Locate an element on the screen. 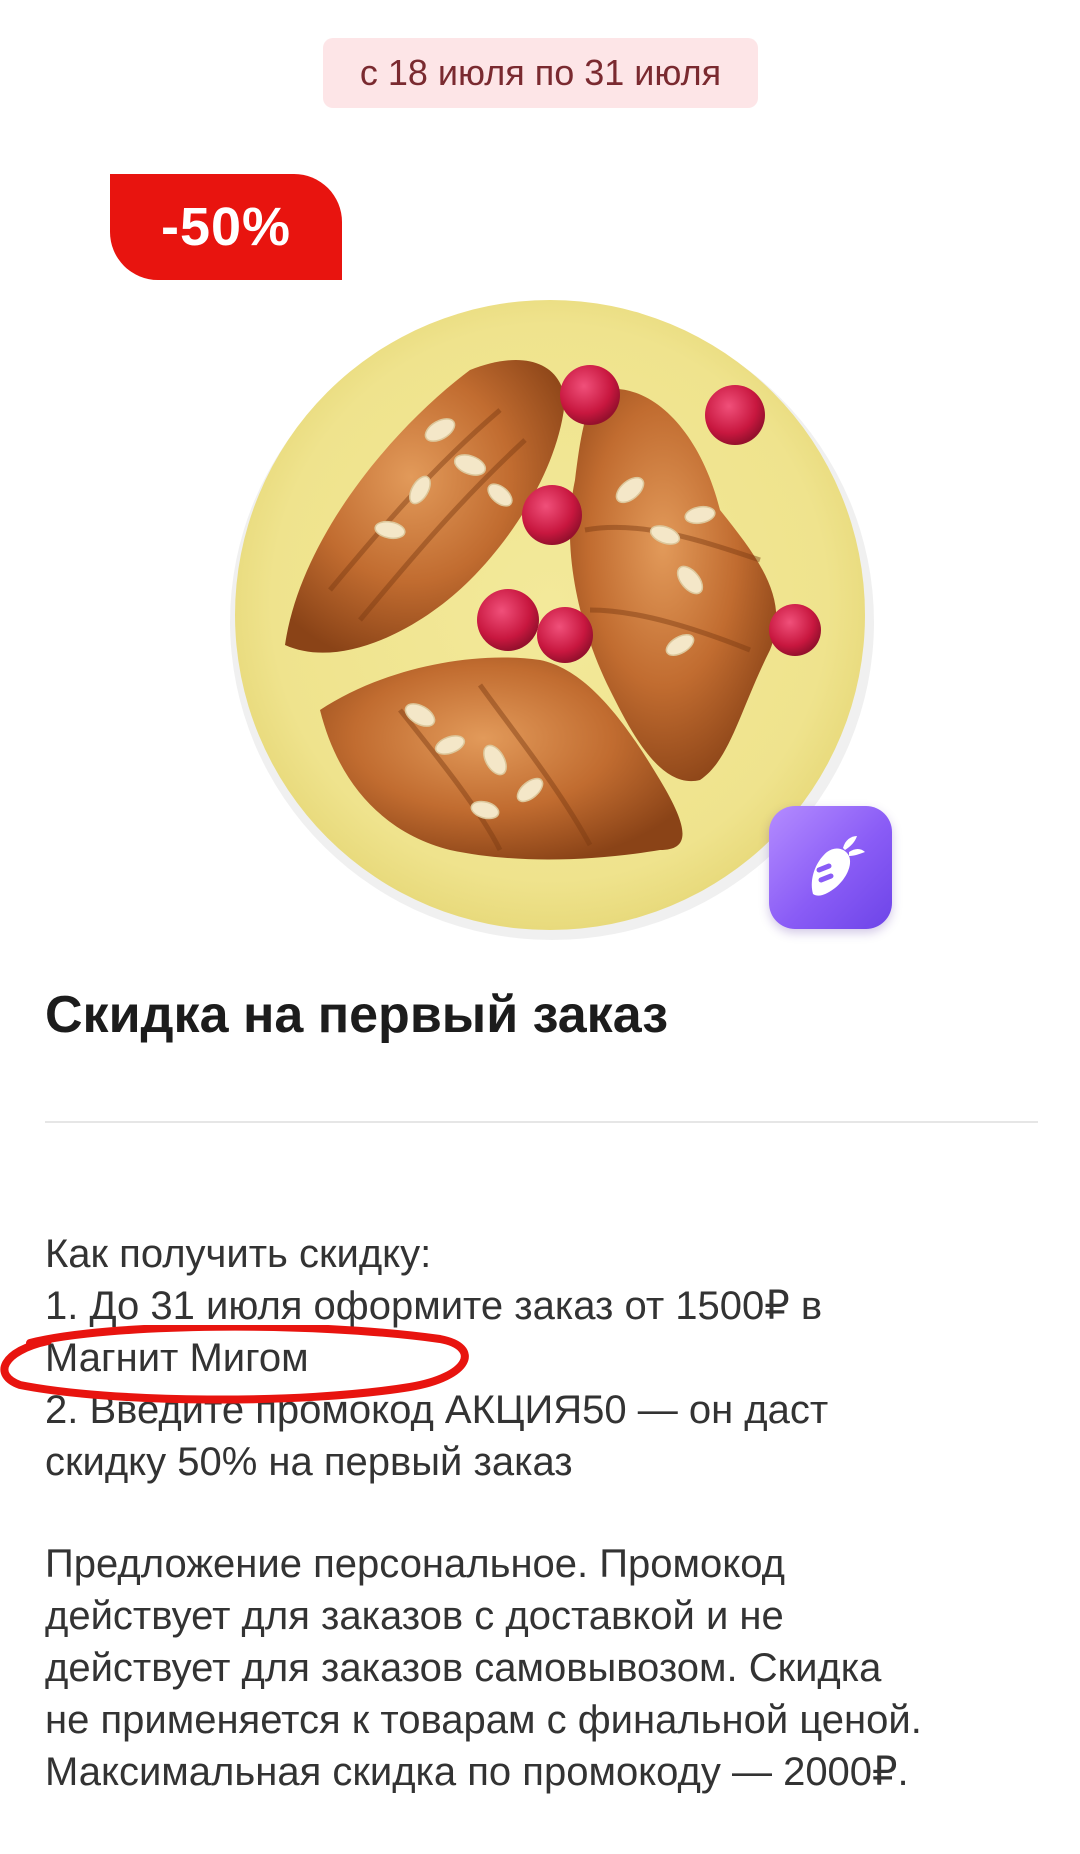 The width and height of the screenshot is (1080, 1854). how-to-step-1: 1. До 31 июля оформите заказ от 1500₽ в is located at coordinates (434, 1306).